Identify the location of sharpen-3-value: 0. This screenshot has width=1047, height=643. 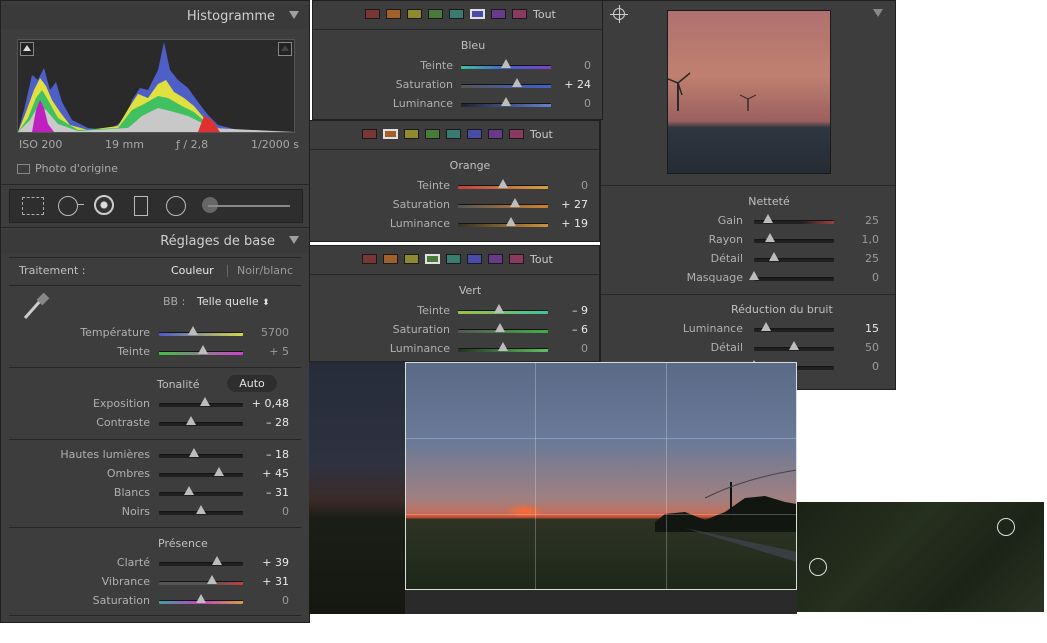
(860, 277).